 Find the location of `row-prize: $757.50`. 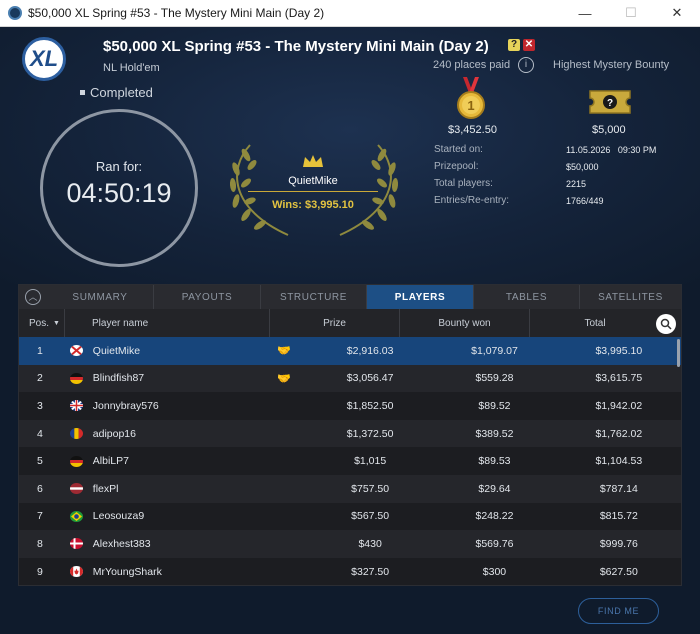

row-prize: $757.50 is located at coordinates (370, 488).